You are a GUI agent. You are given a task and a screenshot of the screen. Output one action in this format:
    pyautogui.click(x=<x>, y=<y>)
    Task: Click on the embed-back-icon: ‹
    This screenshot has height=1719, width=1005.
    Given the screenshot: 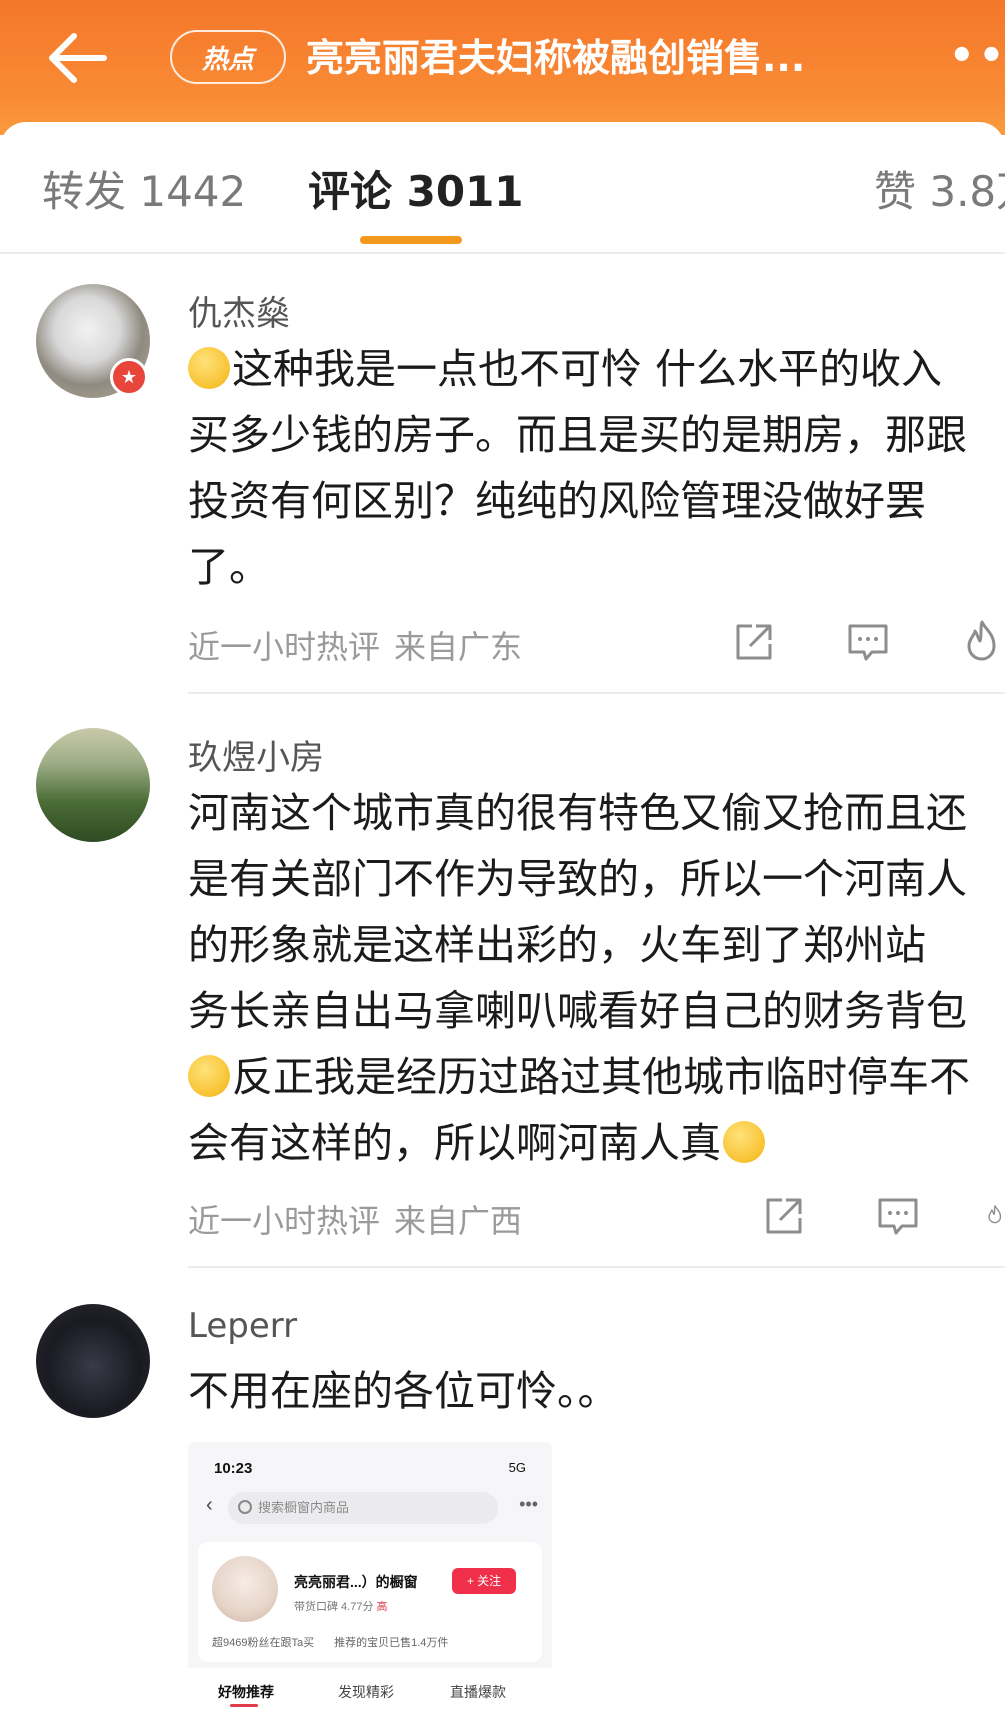 What is the action you would take?
    pyautogui.click(x=209, y=1505)
    